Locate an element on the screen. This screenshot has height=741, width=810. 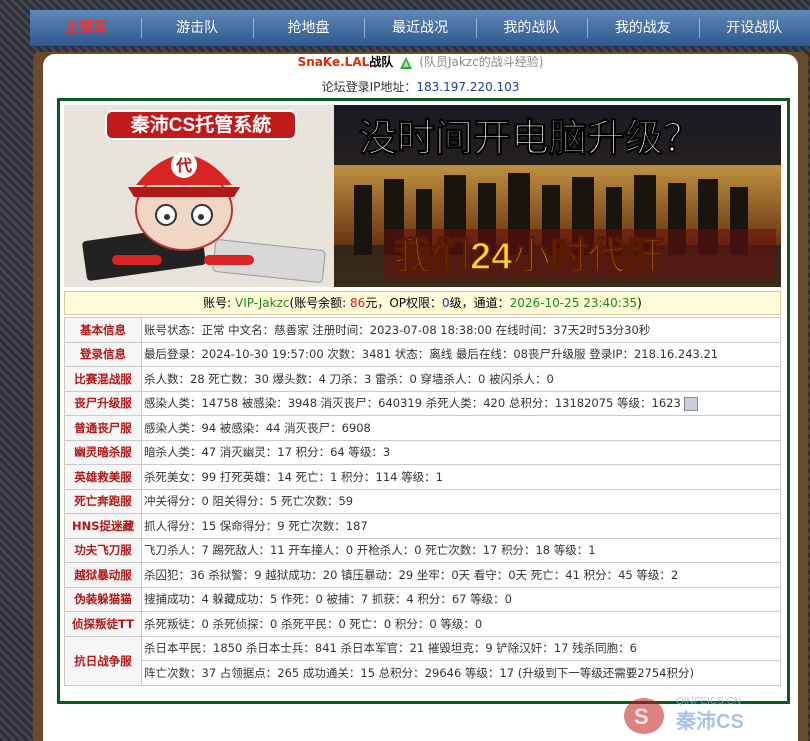
row-value: 抓人得分：15 保命得分：9 死亡次数：187 is located at coordinates (461, 526).